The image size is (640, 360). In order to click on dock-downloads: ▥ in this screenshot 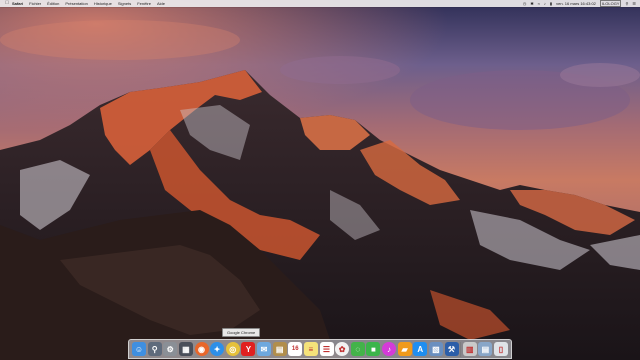, I will do `click(469, 349)`.